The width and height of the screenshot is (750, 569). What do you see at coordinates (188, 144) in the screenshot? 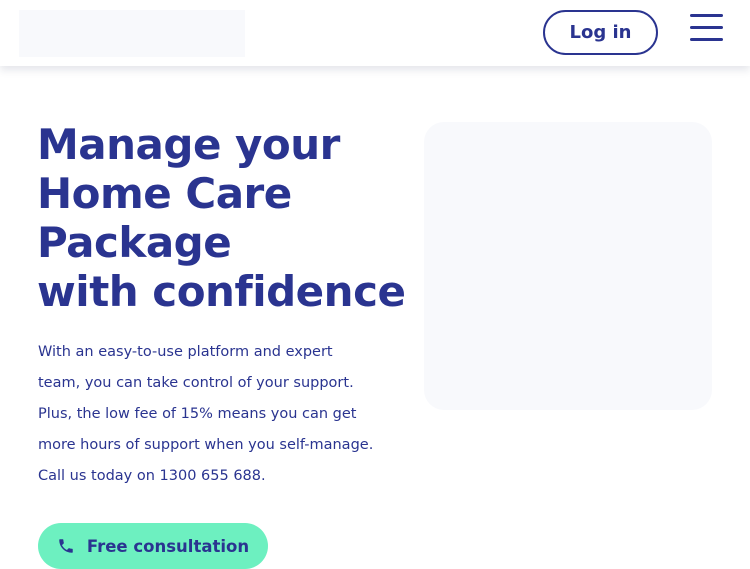
I see `hero-title-line: Manage your` at bounding box center [188, 144].